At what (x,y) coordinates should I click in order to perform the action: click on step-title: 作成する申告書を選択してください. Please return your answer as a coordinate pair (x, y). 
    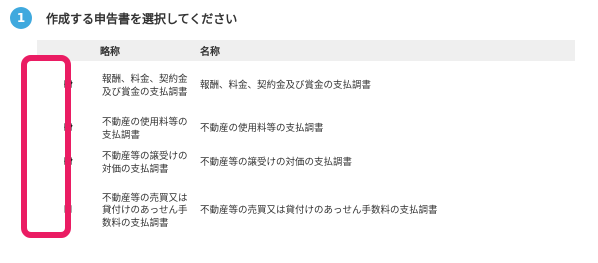
    Looking at the image, I should click on (142, 18).